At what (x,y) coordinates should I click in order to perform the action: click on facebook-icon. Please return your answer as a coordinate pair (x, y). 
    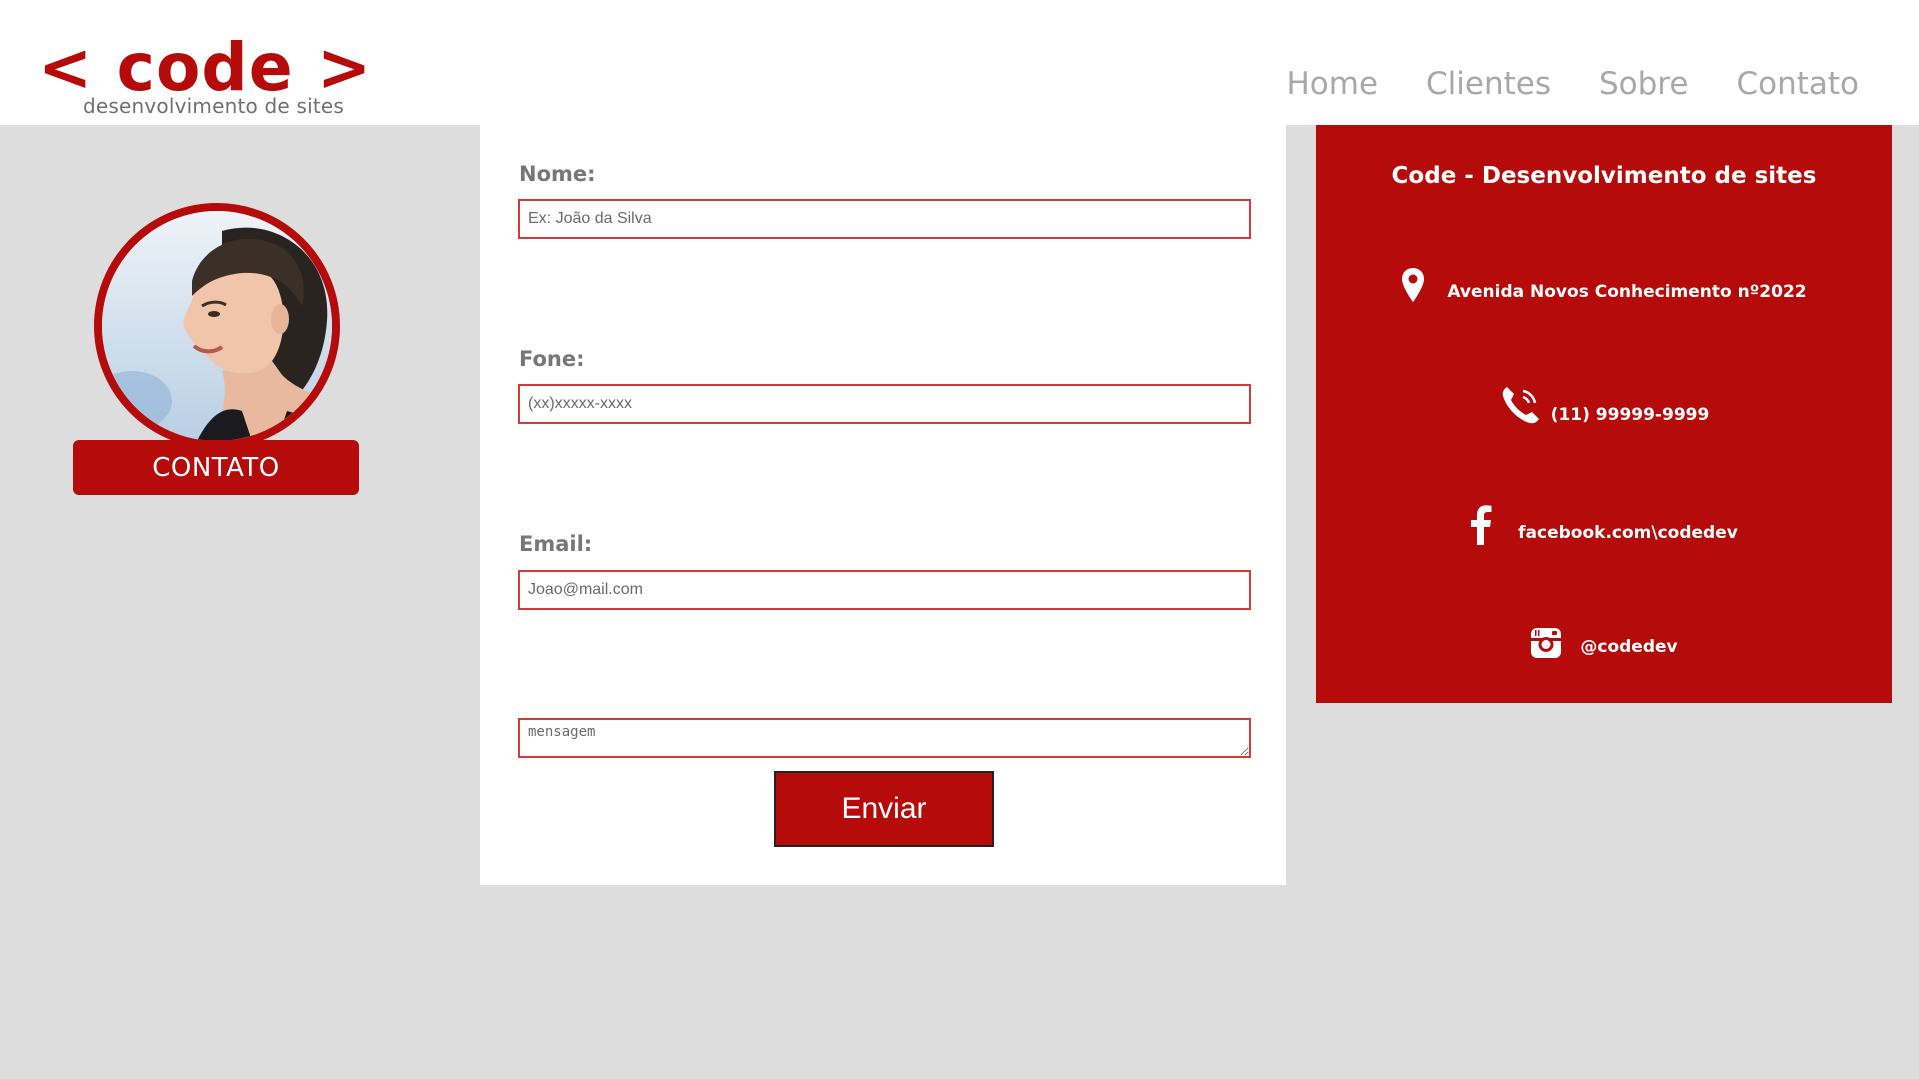
    Looking at the image, I should click on (1481, 525).